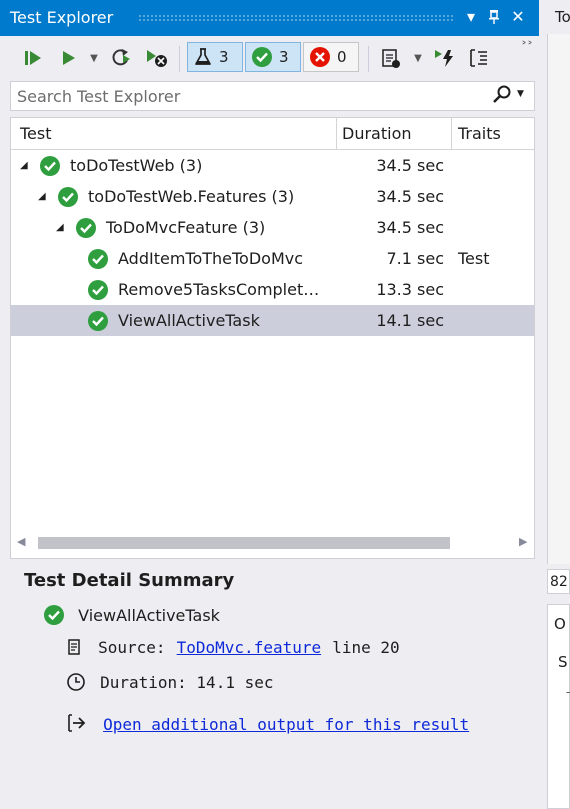 This screenshot has width=570, height=809. Describe the element at coordinates (36, 133) in the screenshot. I see `column-header-label: Test` at that location.